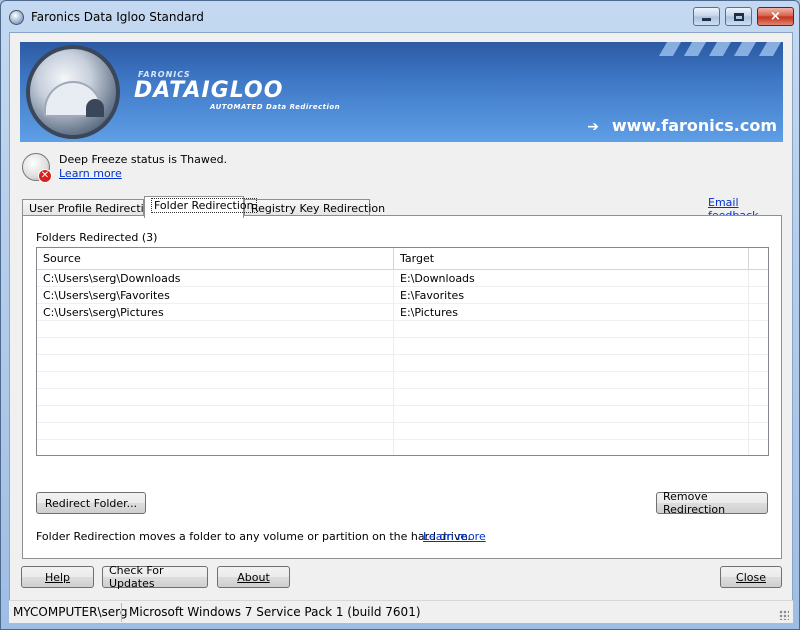 The image size is (800, 630). I want to click on title-bar: Faronics Data Igloo Standard ×, so click(400, 17).